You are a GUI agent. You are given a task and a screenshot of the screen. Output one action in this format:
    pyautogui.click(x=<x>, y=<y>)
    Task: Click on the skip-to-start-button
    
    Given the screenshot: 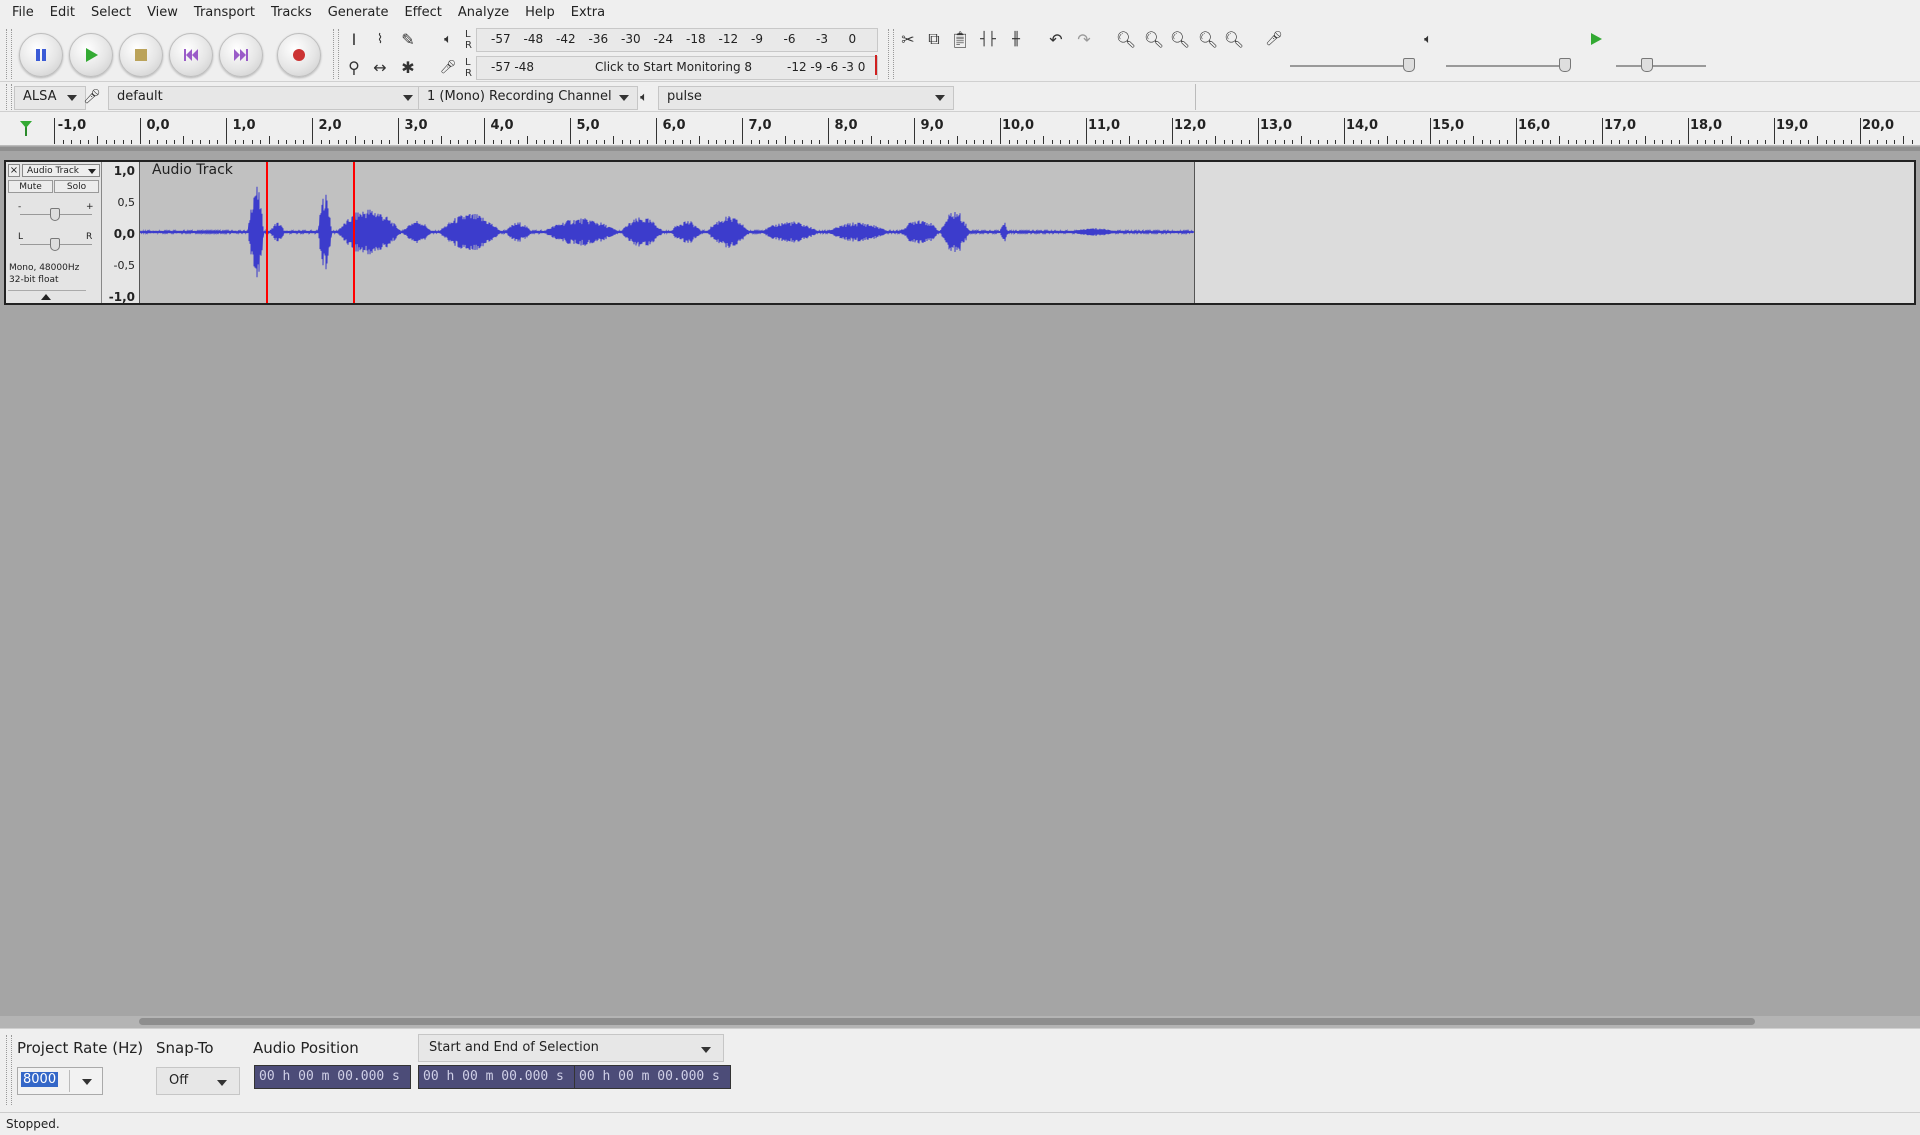 What is the action you would take?
    pyautogui.click(x=191, y=55)
    